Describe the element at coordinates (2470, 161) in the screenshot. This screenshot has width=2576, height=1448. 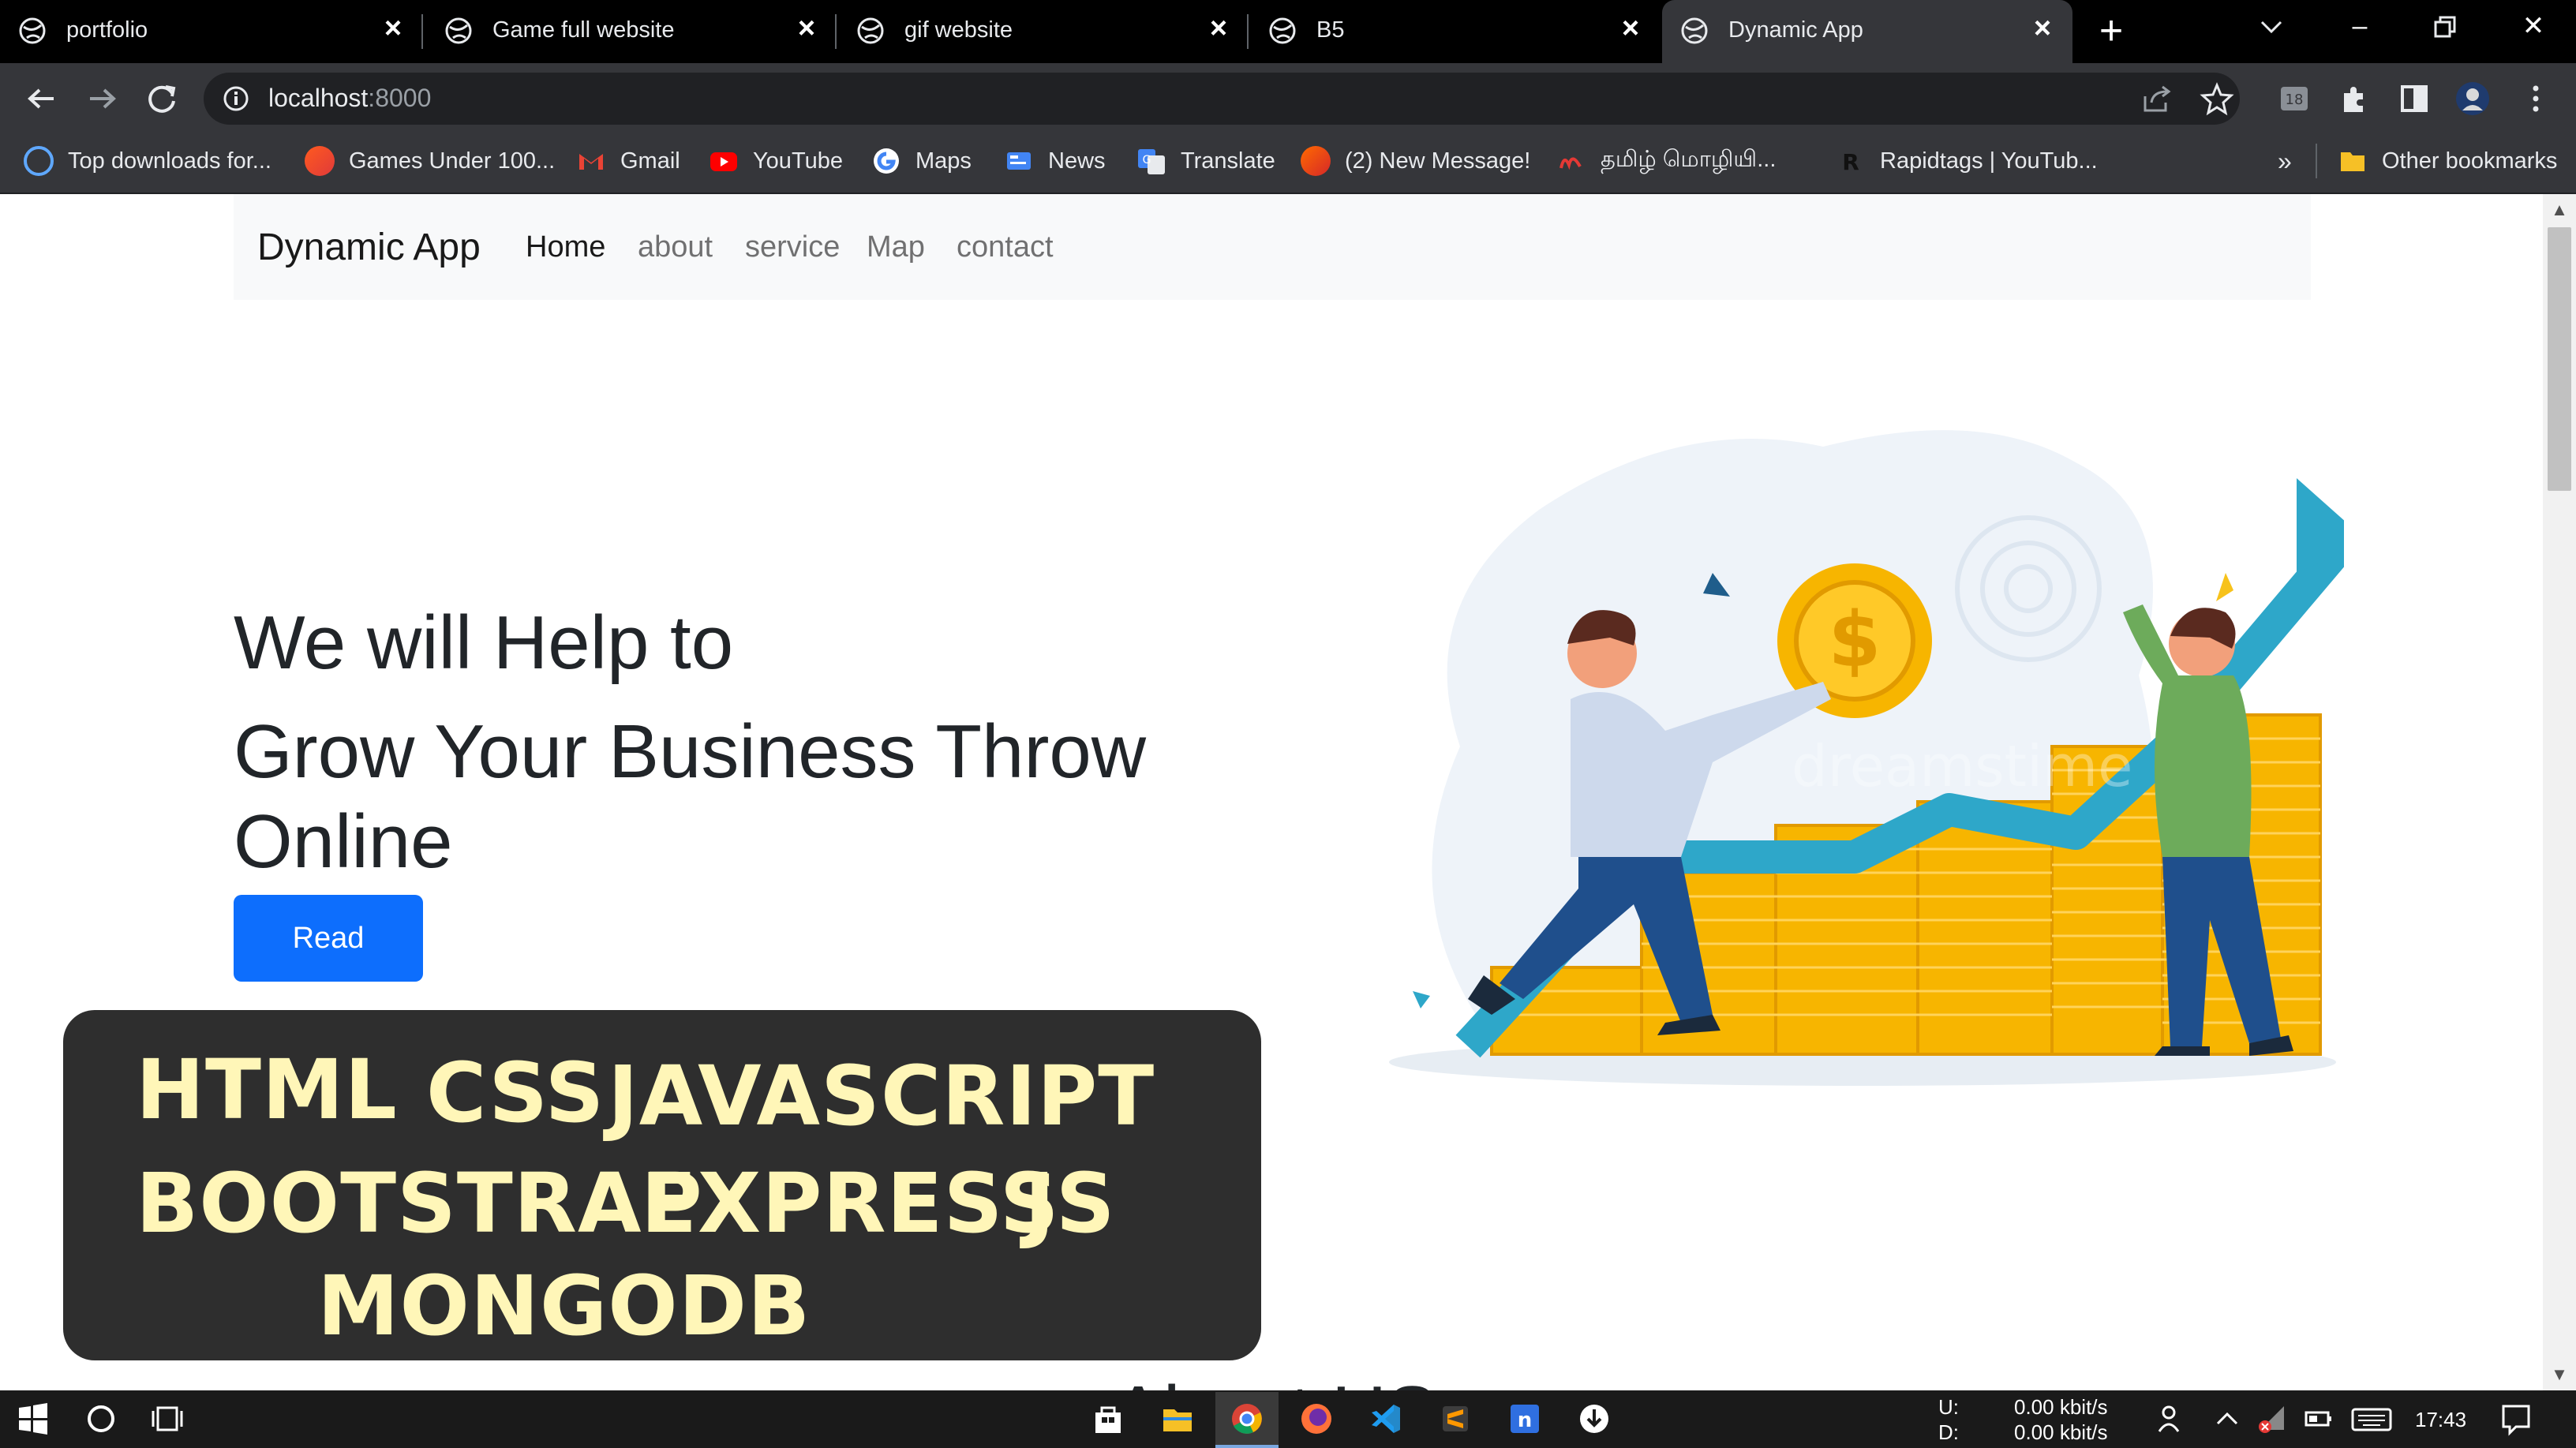
I see `bookmark-label: Other bookmarks` at that location.